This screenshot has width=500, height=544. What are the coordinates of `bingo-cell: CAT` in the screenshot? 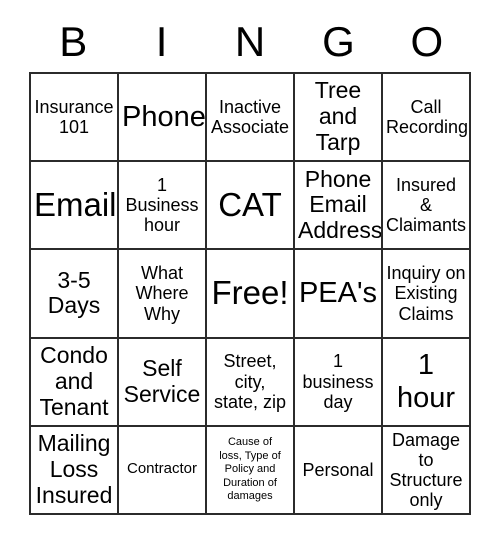 It's located at (251, 206).